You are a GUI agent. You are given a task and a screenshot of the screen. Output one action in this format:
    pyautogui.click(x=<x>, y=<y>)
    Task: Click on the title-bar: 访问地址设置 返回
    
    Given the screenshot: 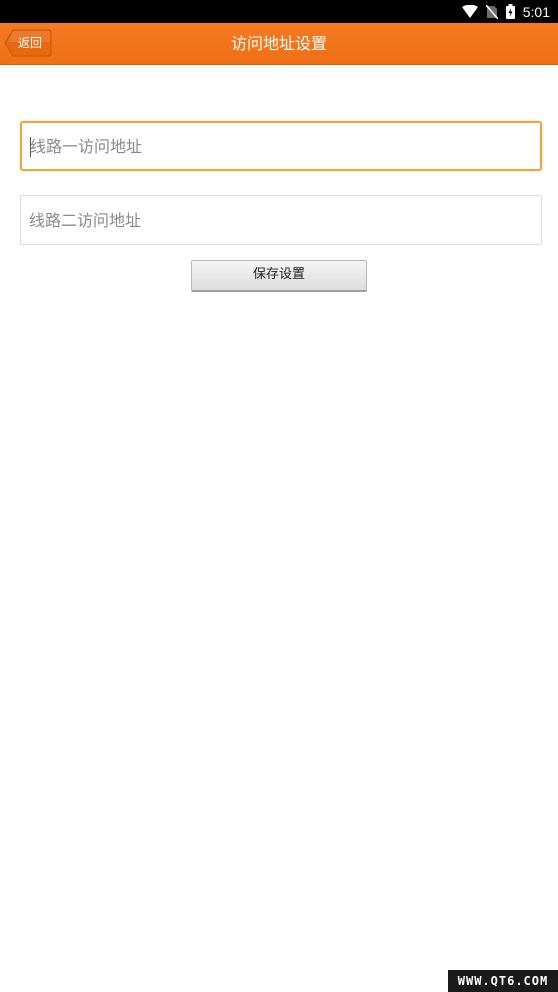 What is the action you would take?
    pyautogui.click(x=279, y=44)
    